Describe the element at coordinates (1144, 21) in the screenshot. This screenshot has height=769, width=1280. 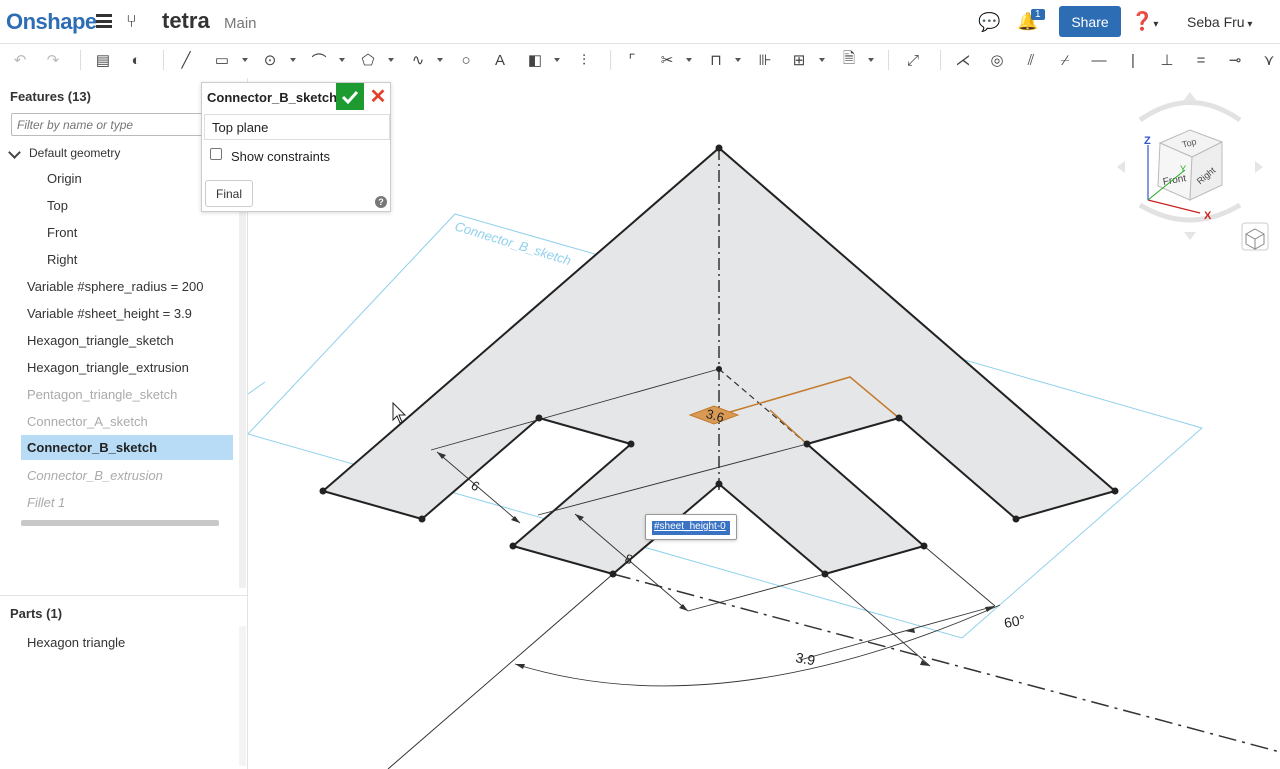
I see `help-icon: ❓▾` at that location.